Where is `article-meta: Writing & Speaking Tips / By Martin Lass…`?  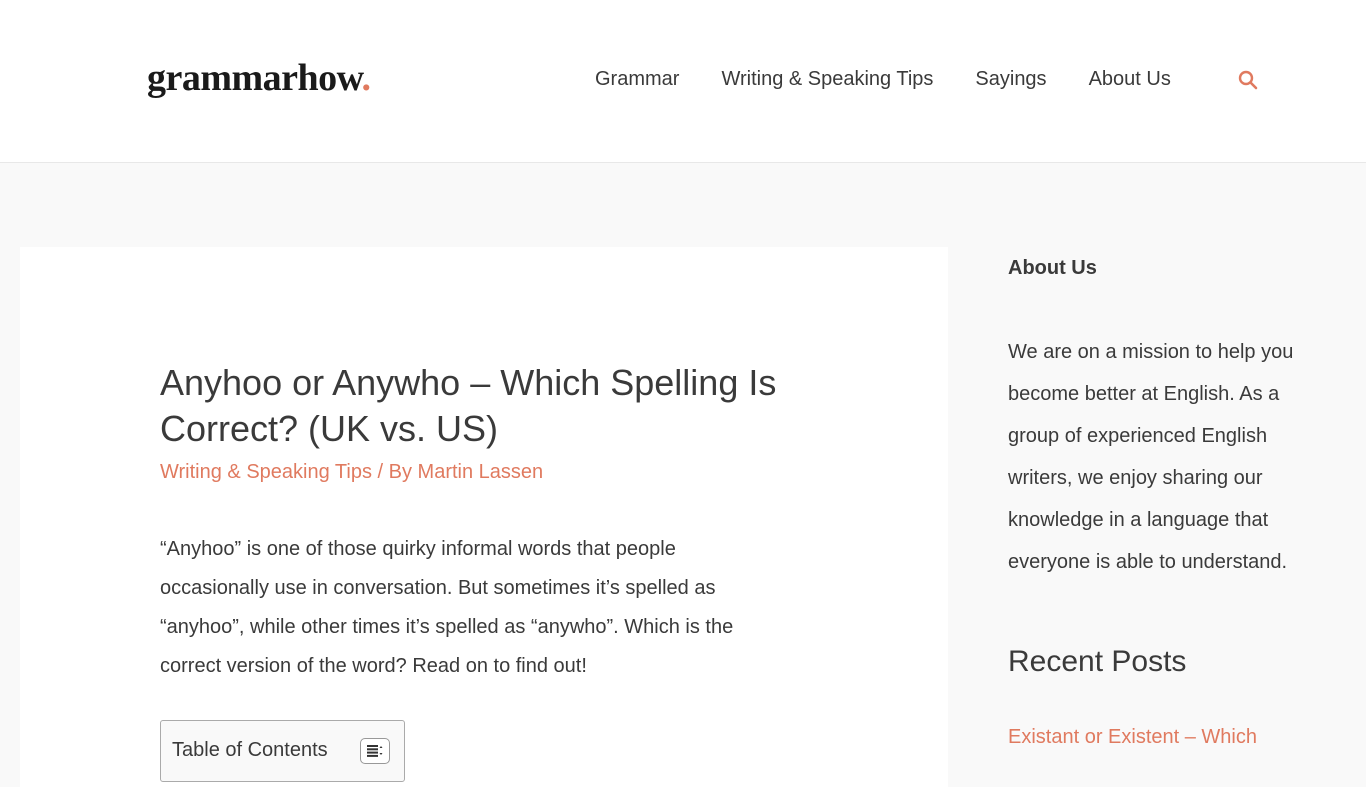
article-meta: Writing & Speaking Tips / By Martin Lass… is located at coordinates (351, 472).